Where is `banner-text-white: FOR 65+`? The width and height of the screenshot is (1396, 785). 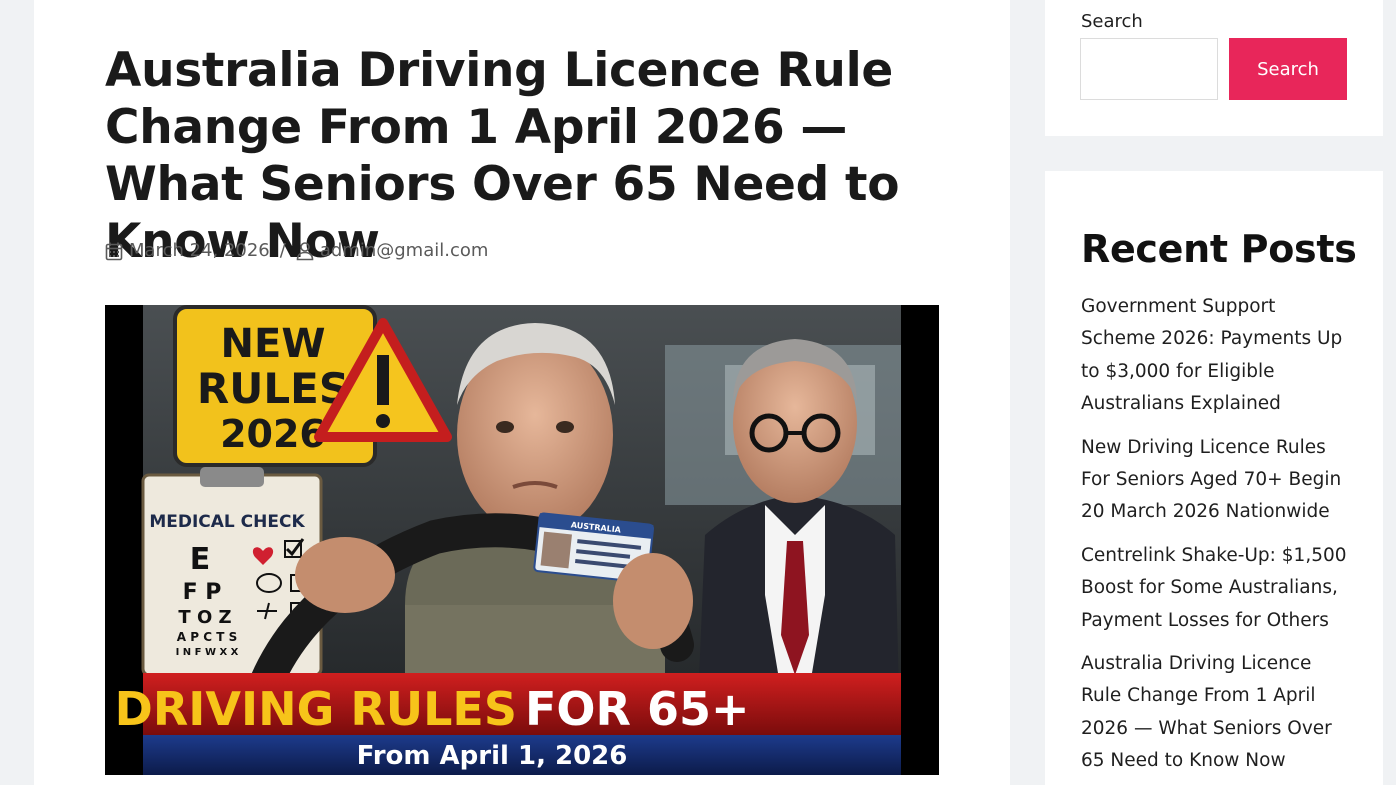 banner-text-white: FOR 65+ is located at coordinates (637, 709).